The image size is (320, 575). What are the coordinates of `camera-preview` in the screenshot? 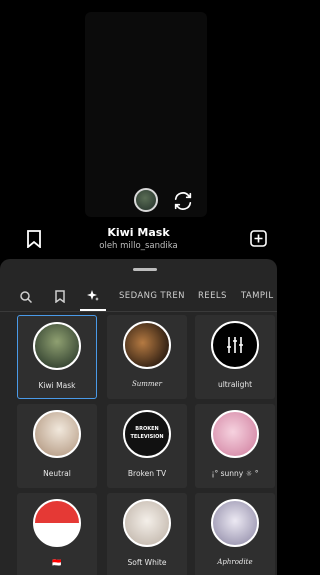 It's located at (146, 114).